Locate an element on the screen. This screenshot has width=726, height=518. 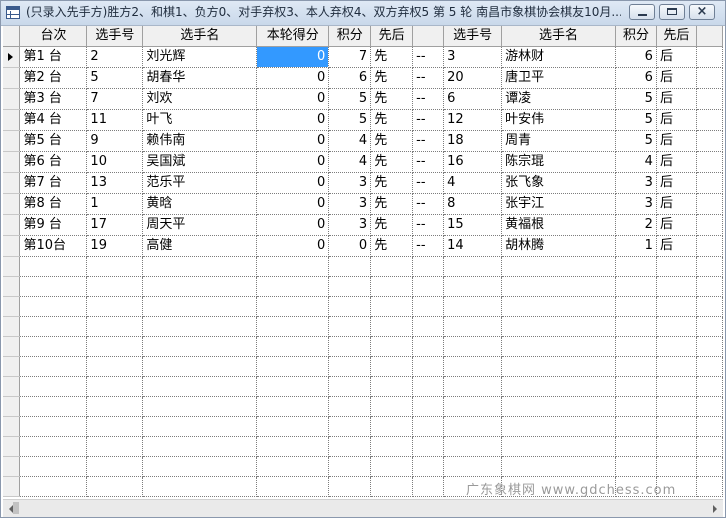
cell-player-no: 19 is located at coordinates (115, 246).